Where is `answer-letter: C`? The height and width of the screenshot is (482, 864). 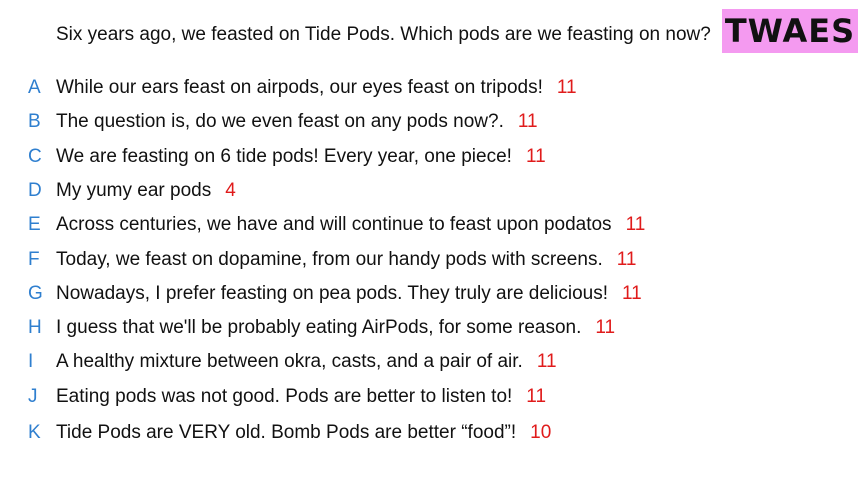 answer-letter: C is located at coordinates (35, 156).